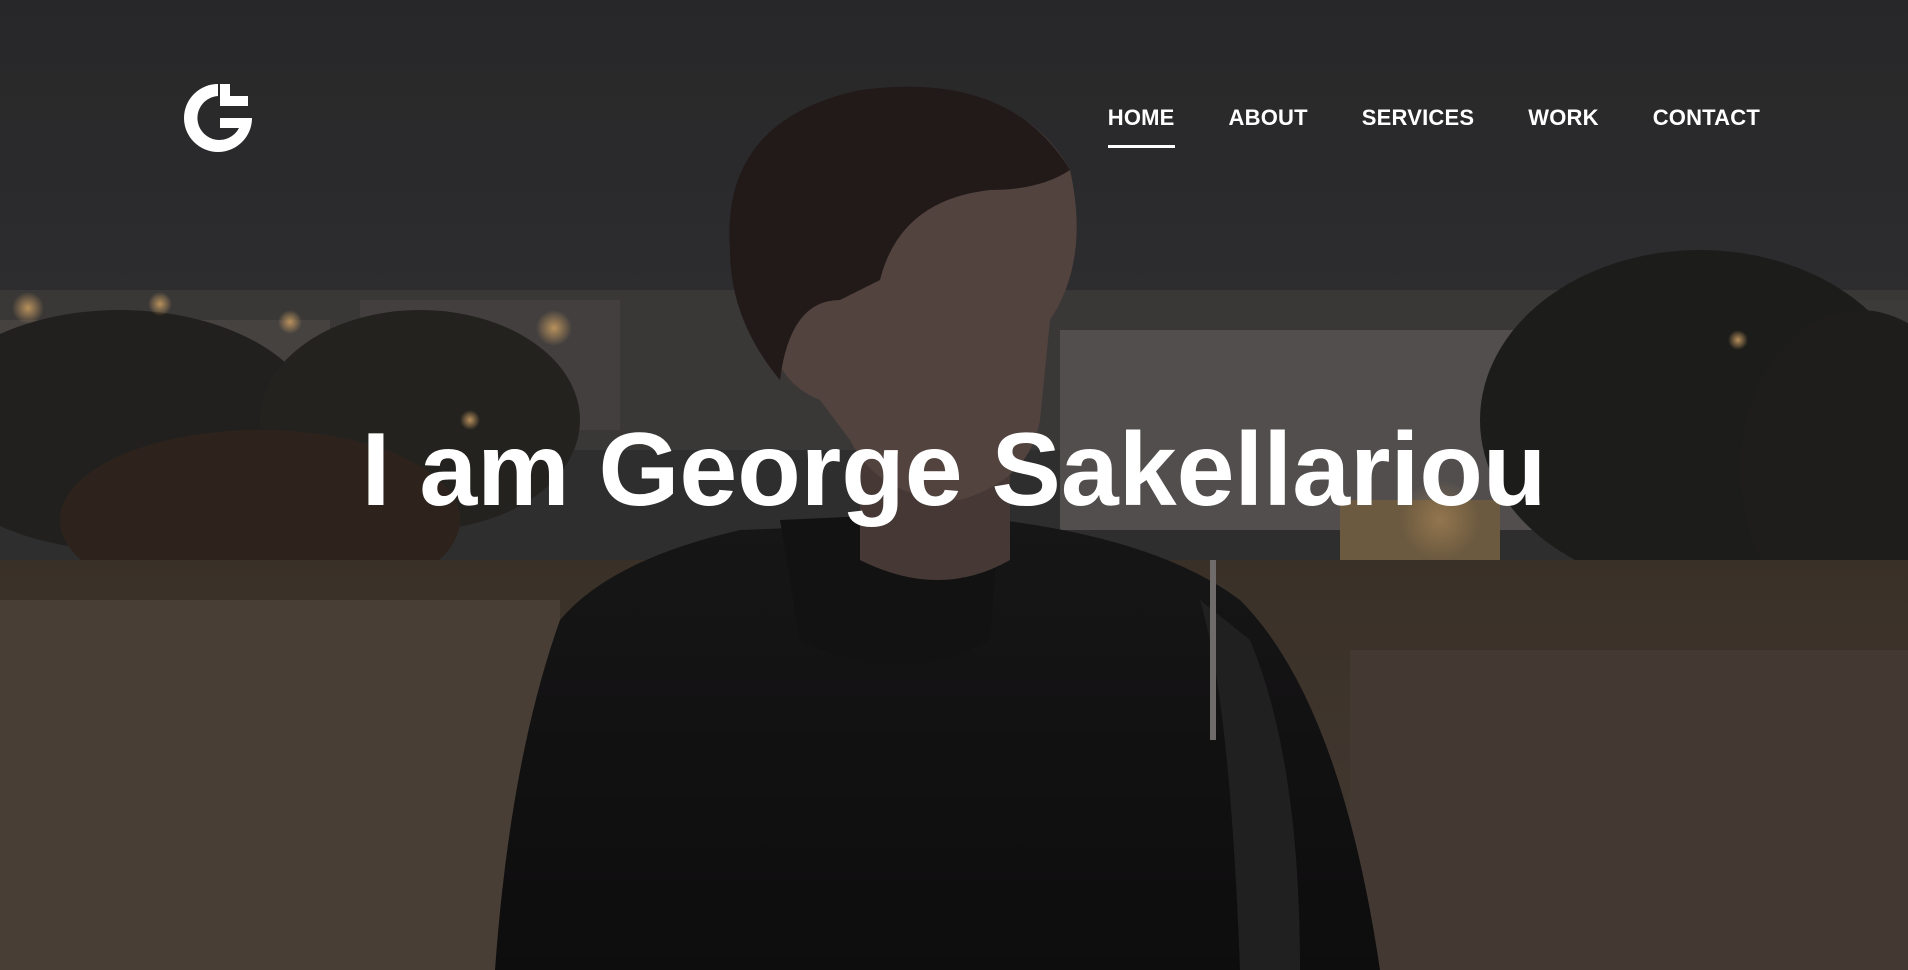 The image size is (1908, 970). I want to click on main-nav: HOME ABOUT SERVICES WORK CONTACT, so click(1433, 124).